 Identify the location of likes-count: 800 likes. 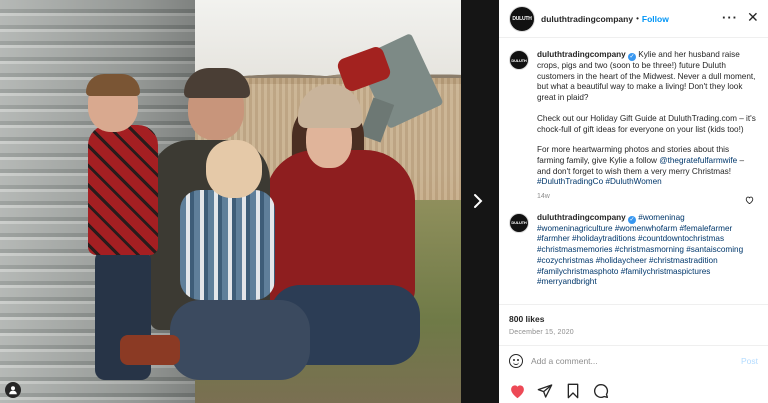
(633, 319).